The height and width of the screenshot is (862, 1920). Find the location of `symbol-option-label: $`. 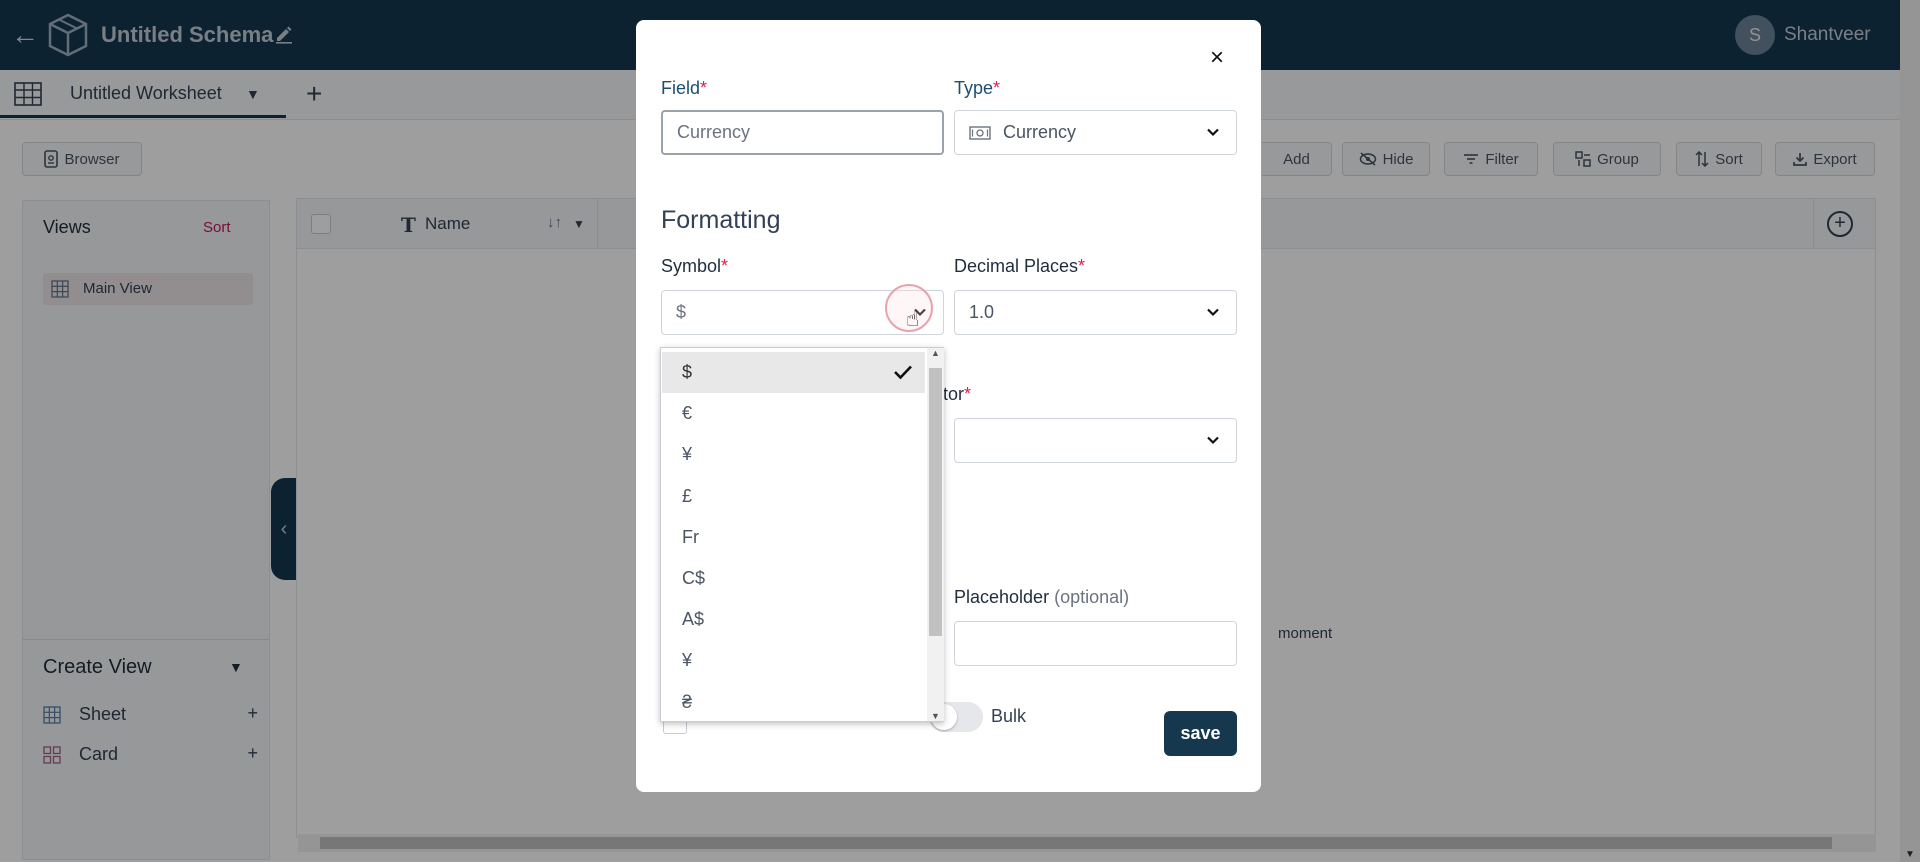

symbol-option-label: $ is located at coordinates (687, 372).